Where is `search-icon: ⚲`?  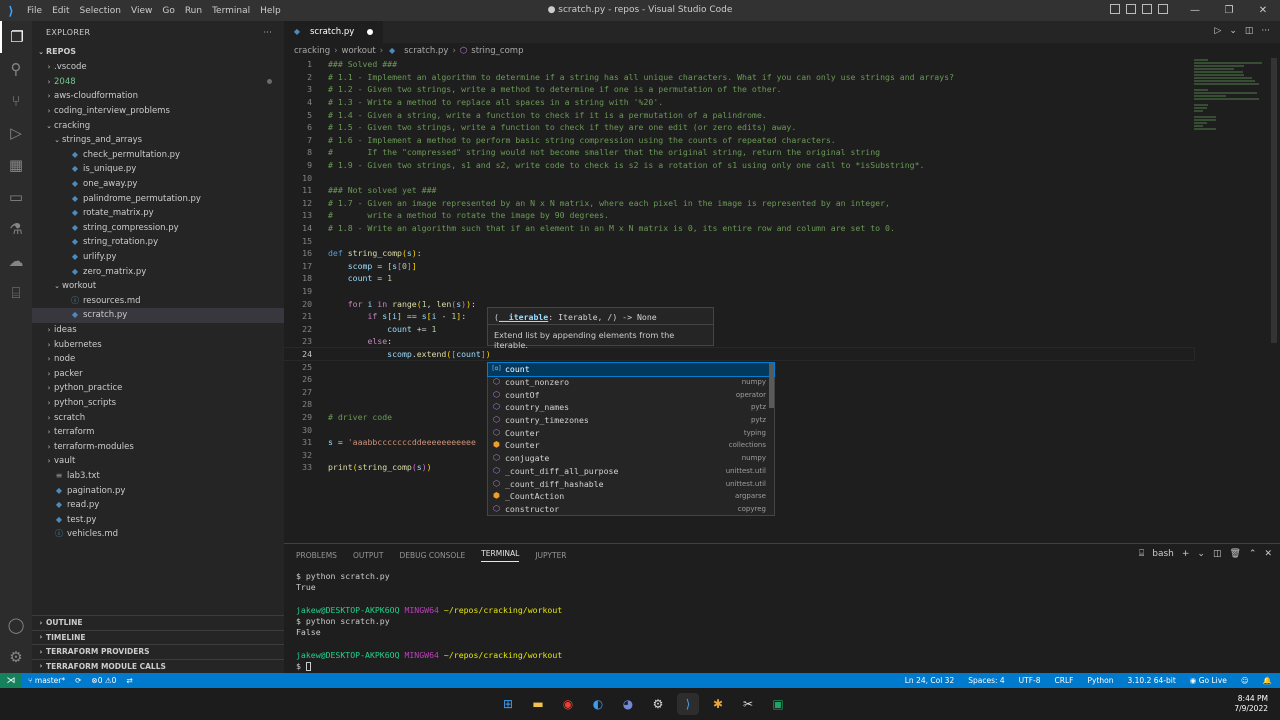 search-icon: ⚲ is located at coordinates (16, 69).